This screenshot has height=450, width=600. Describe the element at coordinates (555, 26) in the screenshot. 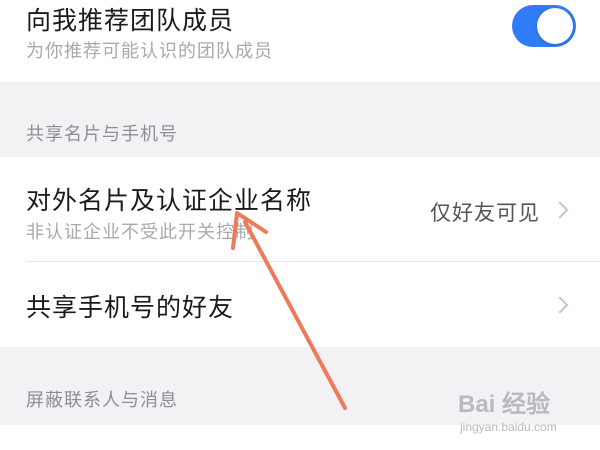

I see `toggle-knob` at that location.